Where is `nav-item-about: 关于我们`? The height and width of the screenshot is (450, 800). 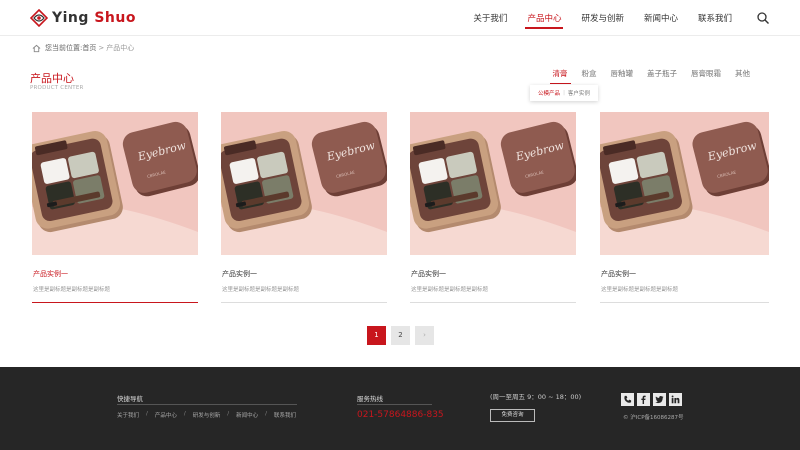 nav-item-about: 关于我们 is located at coordinates (490, 18).